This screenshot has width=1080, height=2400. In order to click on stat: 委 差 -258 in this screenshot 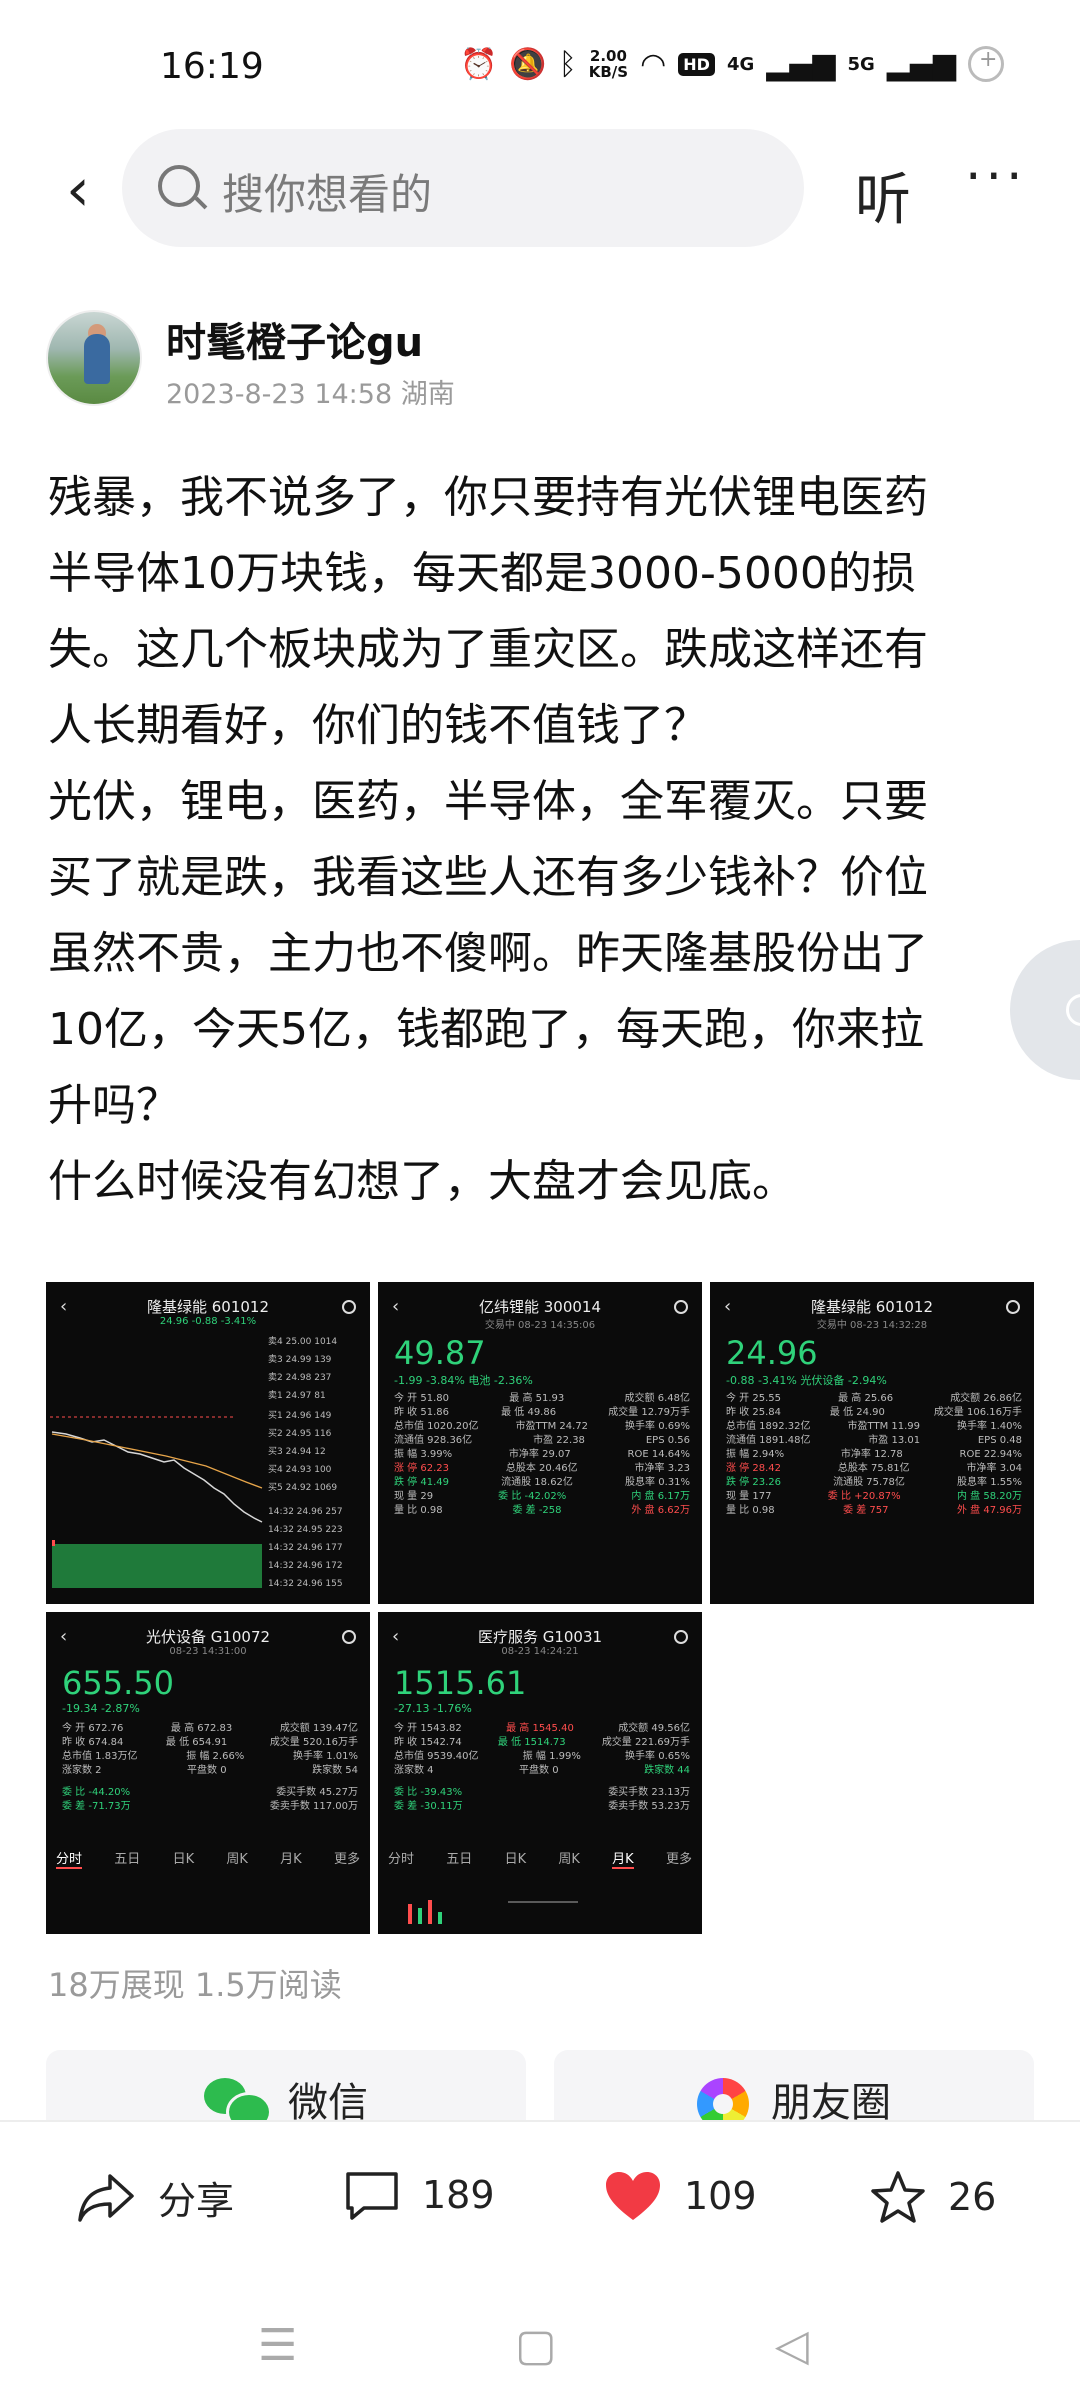, I will do `click(537, 1510)`.